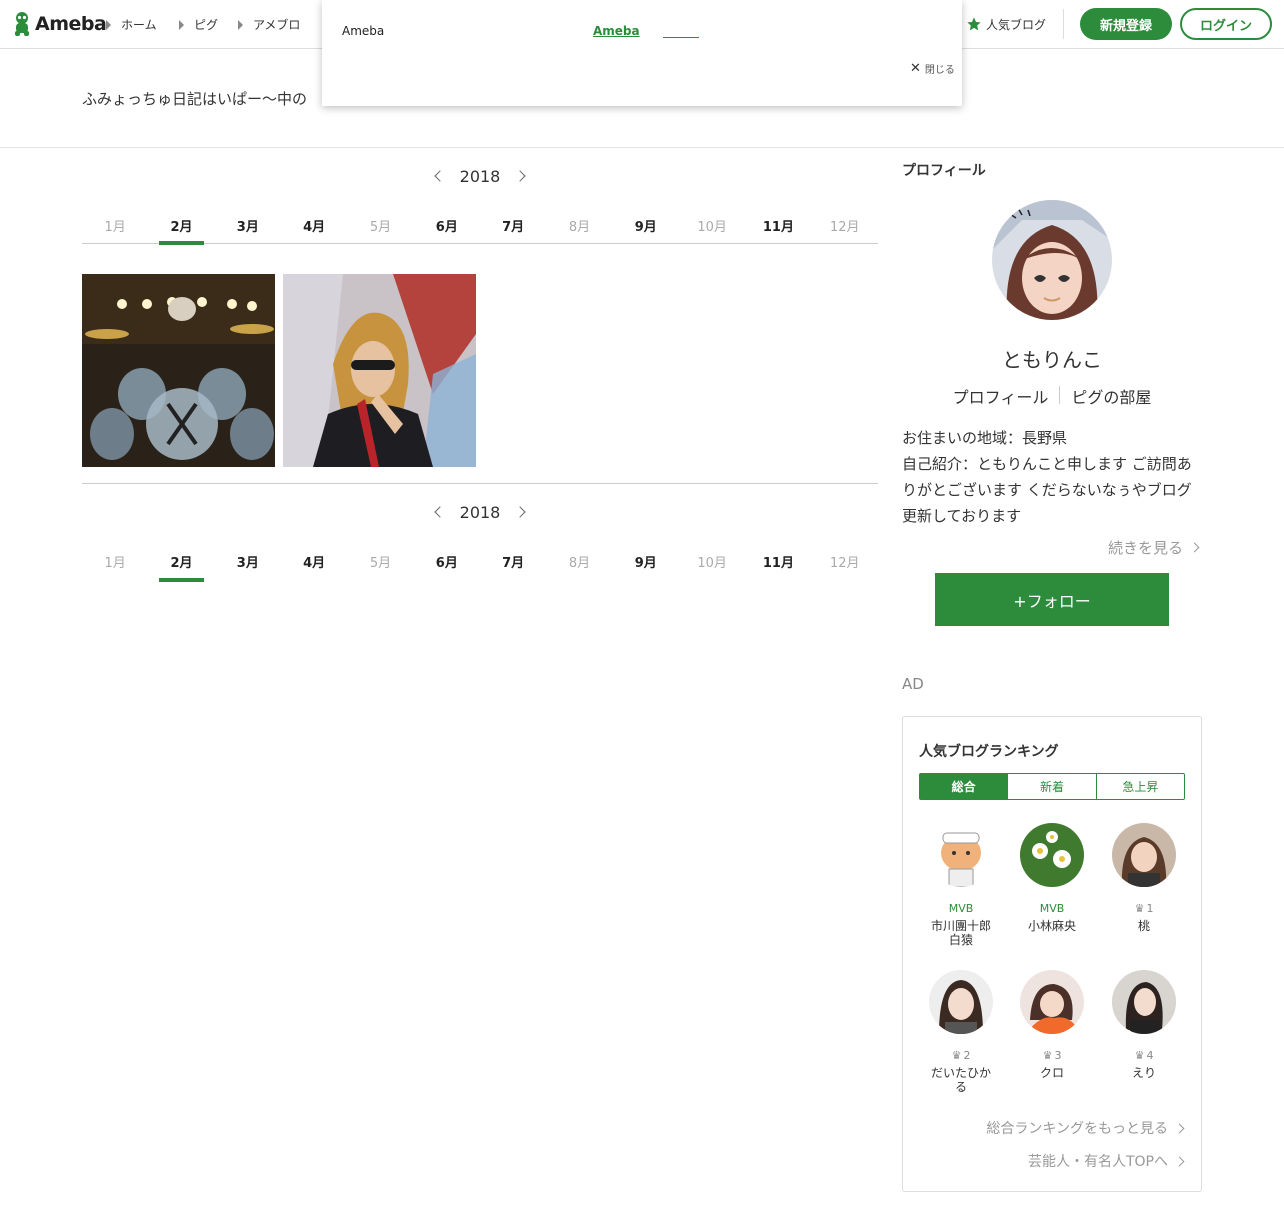 The width and height of the screenshot is (1284, 1207). What do you see at coordinates (964, 786) in the screenshot?
I see `tab-overall: 総合` at bounding box center [964, 786].